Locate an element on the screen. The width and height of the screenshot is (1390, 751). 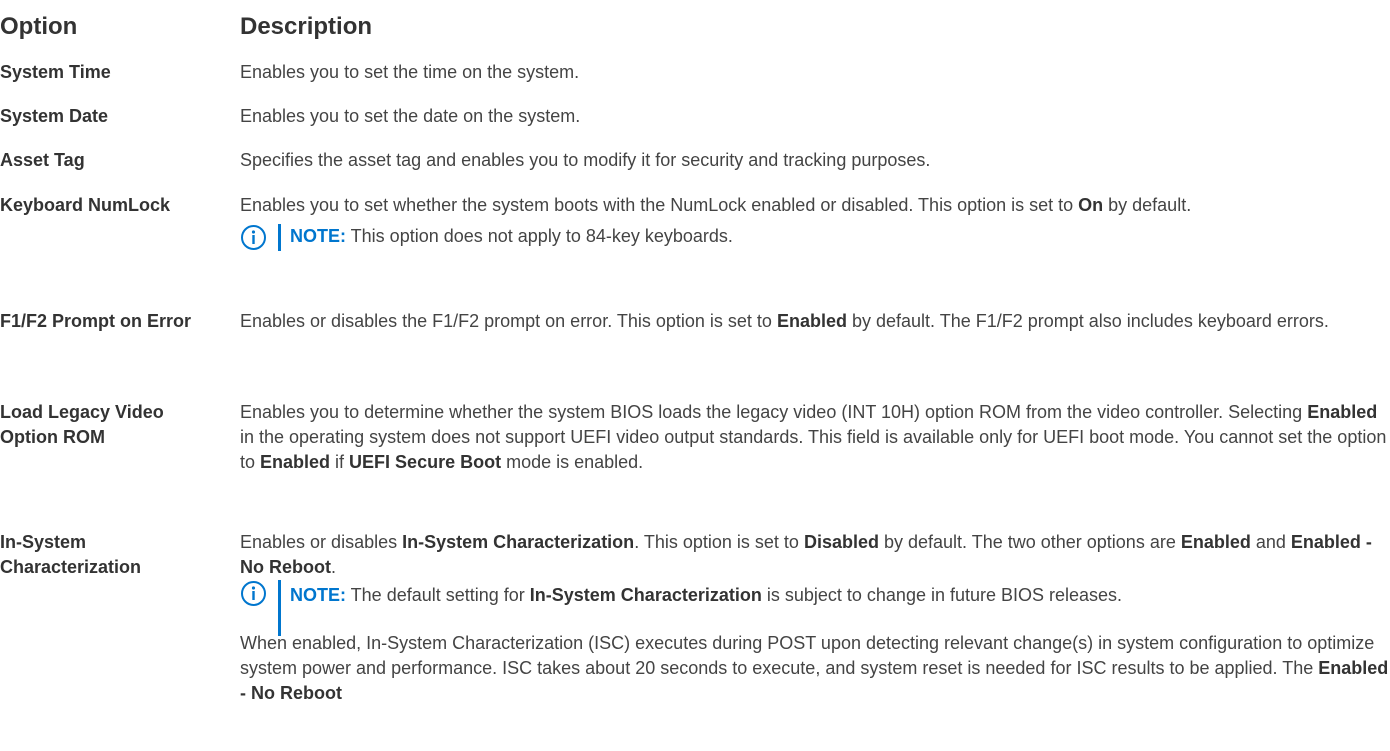
description-text: mode is enabled. is located at coordinates (572, 462).